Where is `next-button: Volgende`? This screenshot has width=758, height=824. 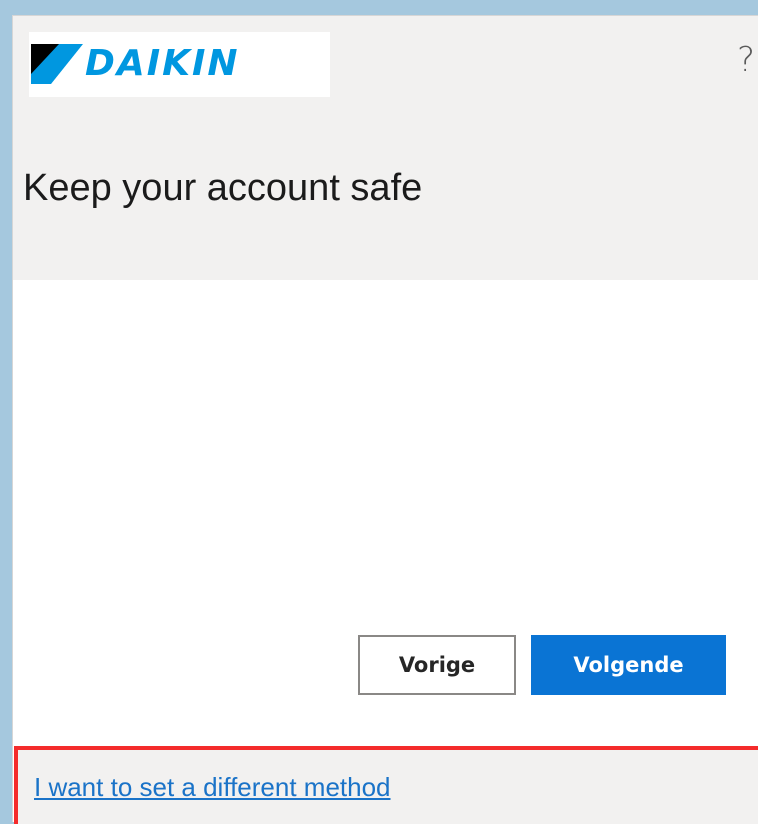 next-button: Volgende is located at coordinates (628, 665).